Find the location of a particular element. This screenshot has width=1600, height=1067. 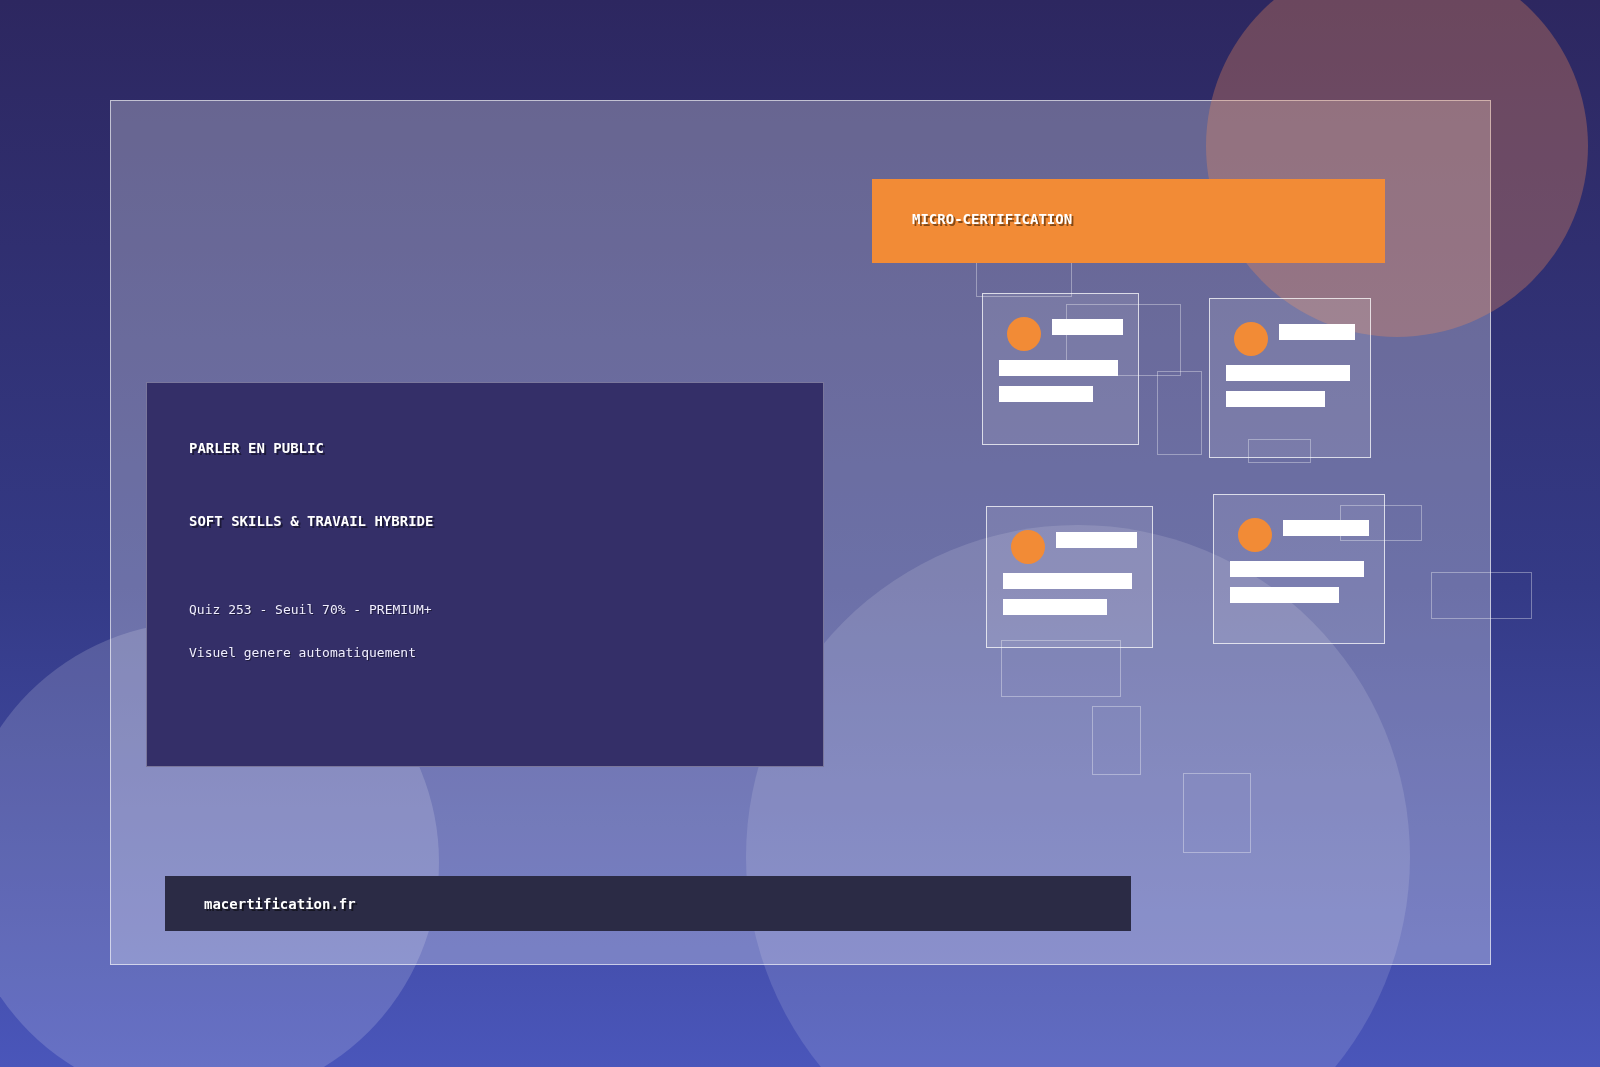

decor-rectangle is located at coordinates (1116, 740).